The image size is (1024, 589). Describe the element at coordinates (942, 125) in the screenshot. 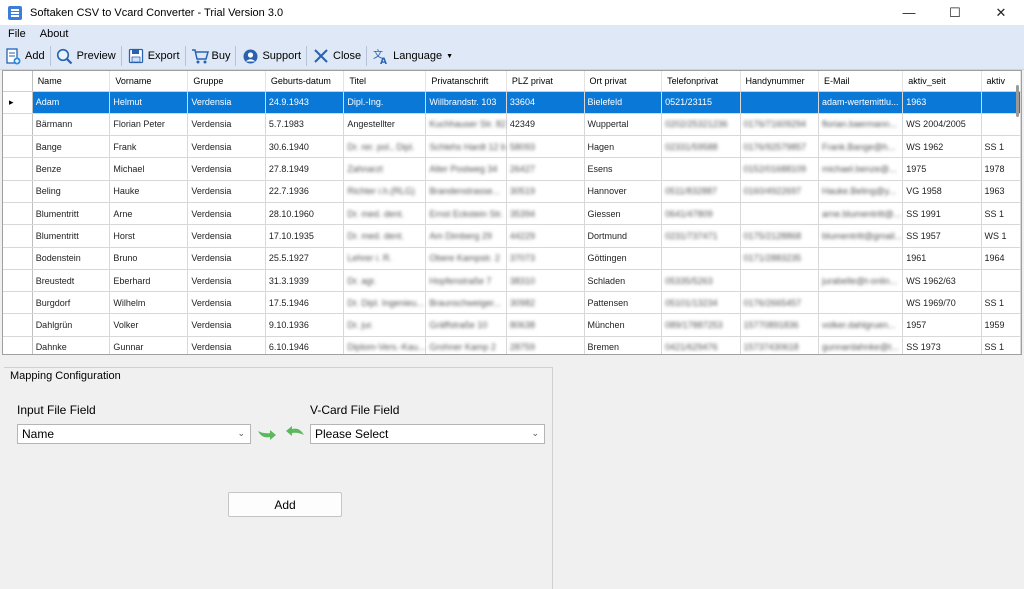

I see `table-cell: WS 2004/2005` at that location.